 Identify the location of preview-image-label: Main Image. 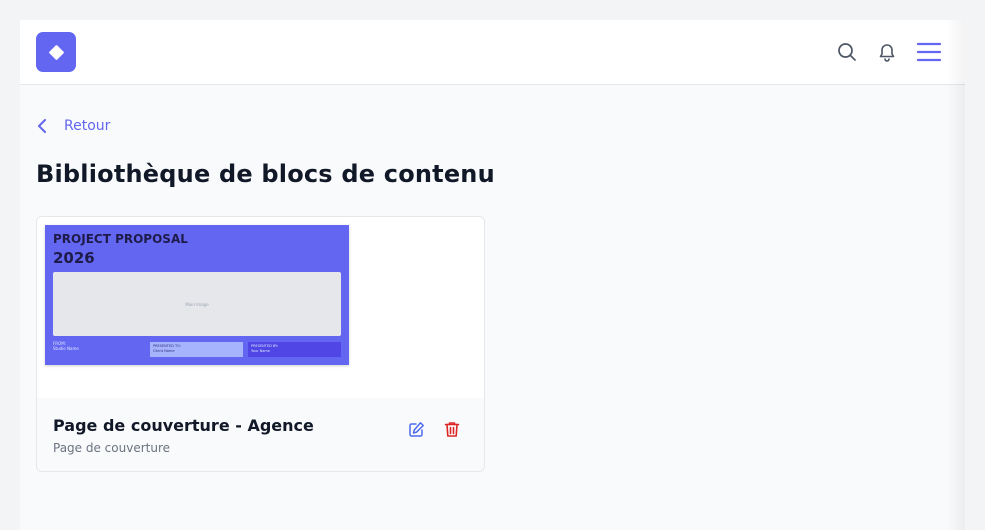
(197, 304).